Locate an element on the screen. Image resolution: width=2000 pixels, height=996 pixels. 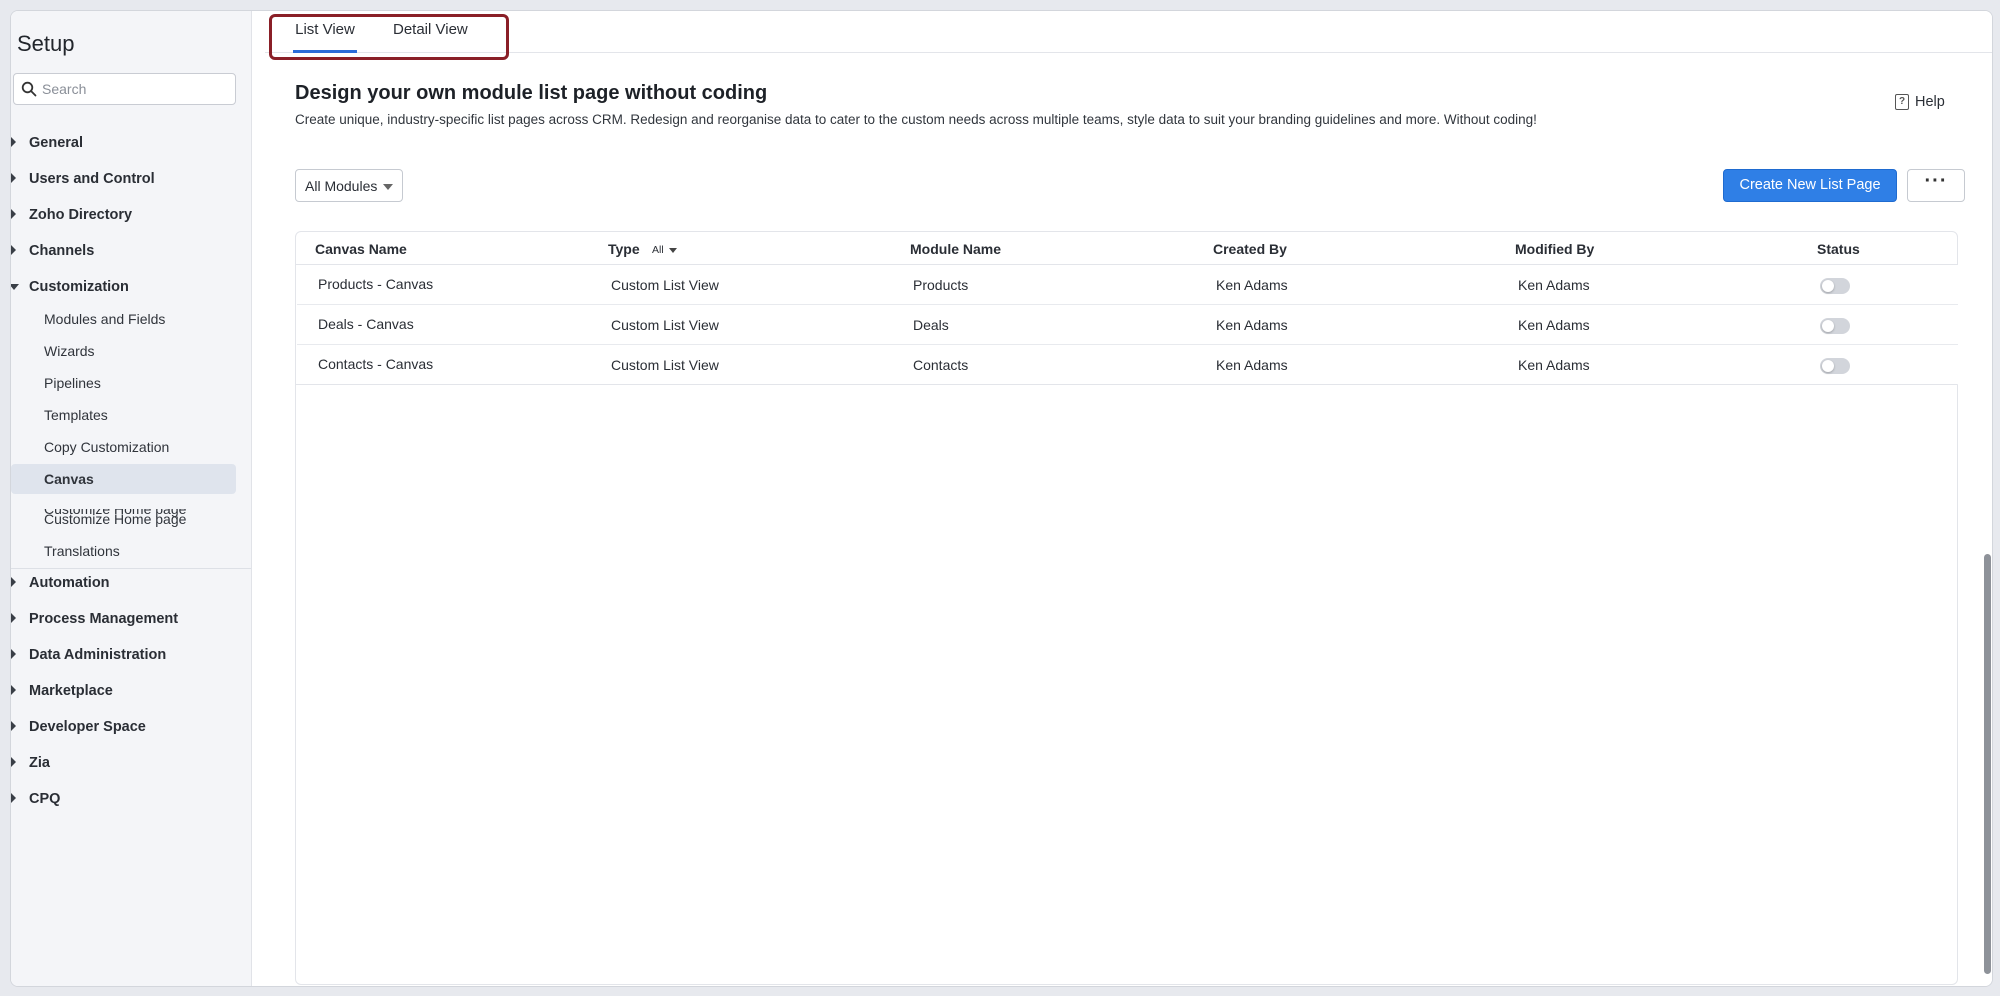
column-header-status: Status is located at coordinates (1838, 249).